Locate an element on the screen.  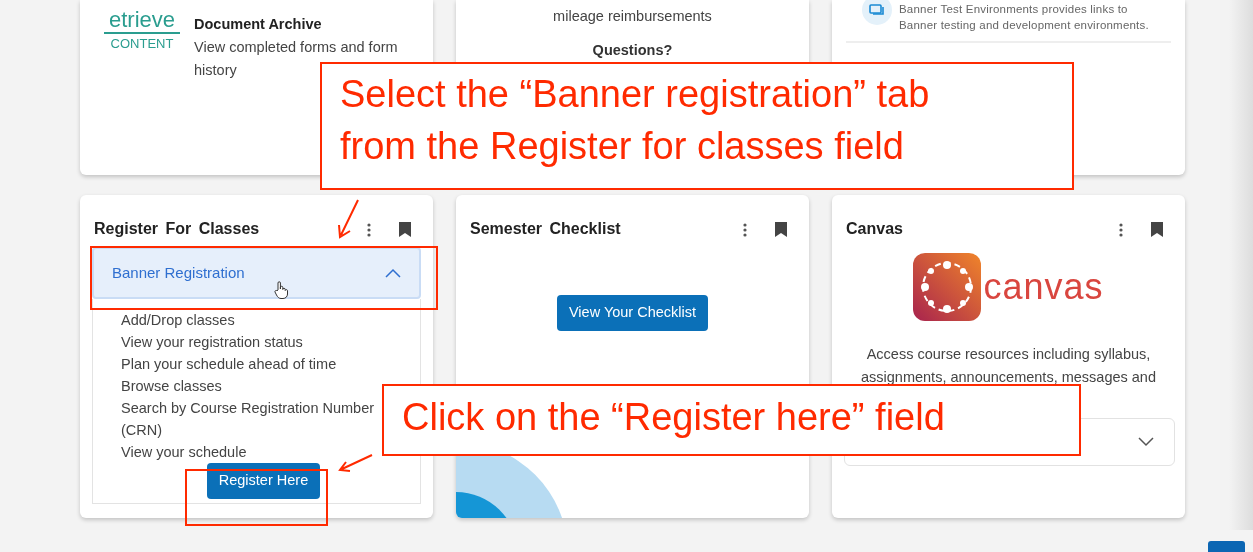
canvas-logo-icon is located at coordinates (947, 287).